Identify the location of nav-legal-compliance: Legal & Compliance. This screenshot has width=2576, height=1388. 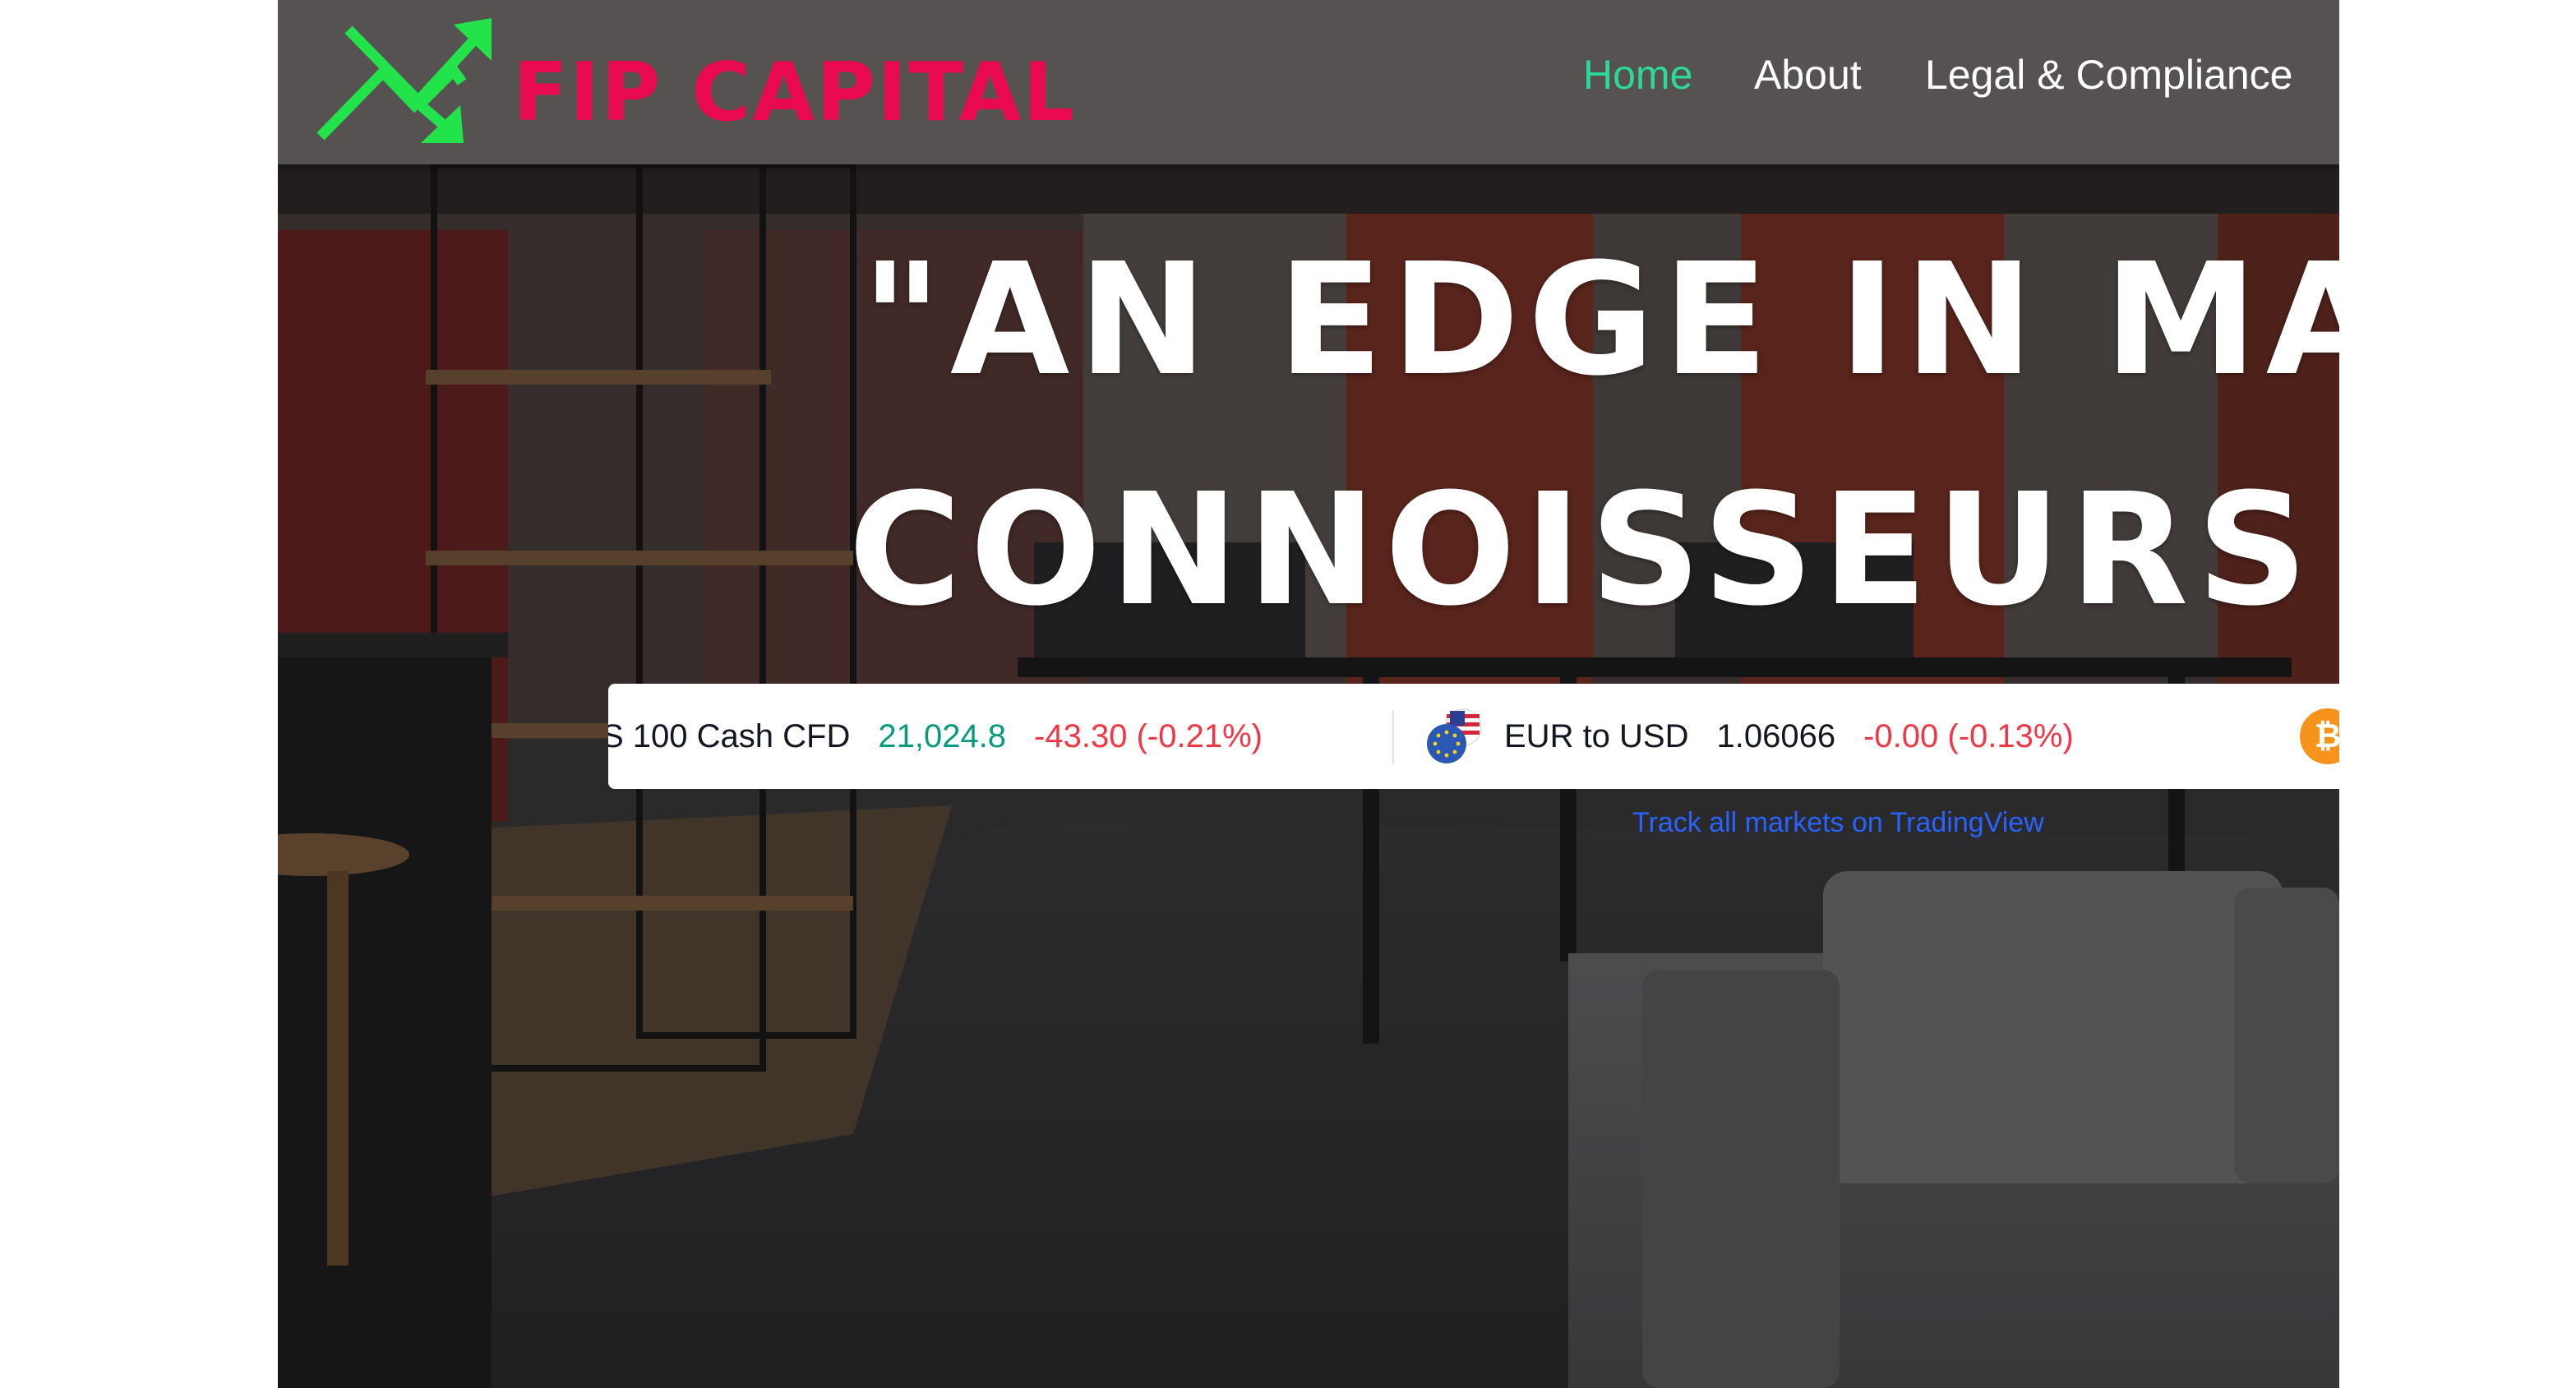
(2109, 75).